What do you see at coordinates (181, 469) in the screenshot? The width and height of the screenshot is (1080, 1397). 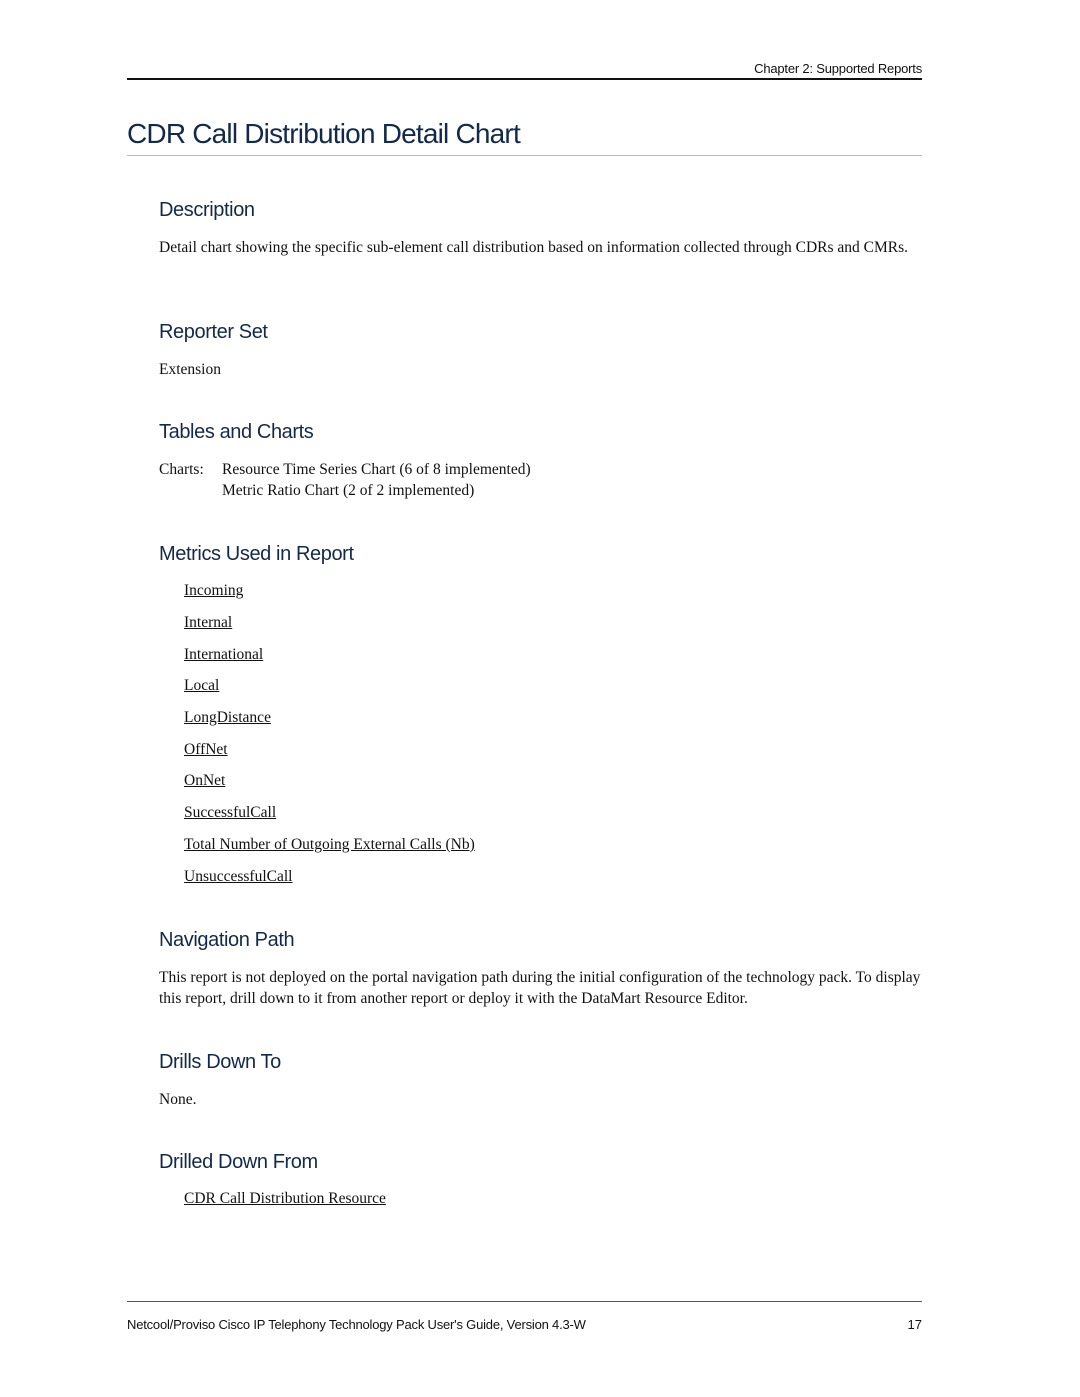 I see `charts-label: Charts:` at bounding box center [181, 469].